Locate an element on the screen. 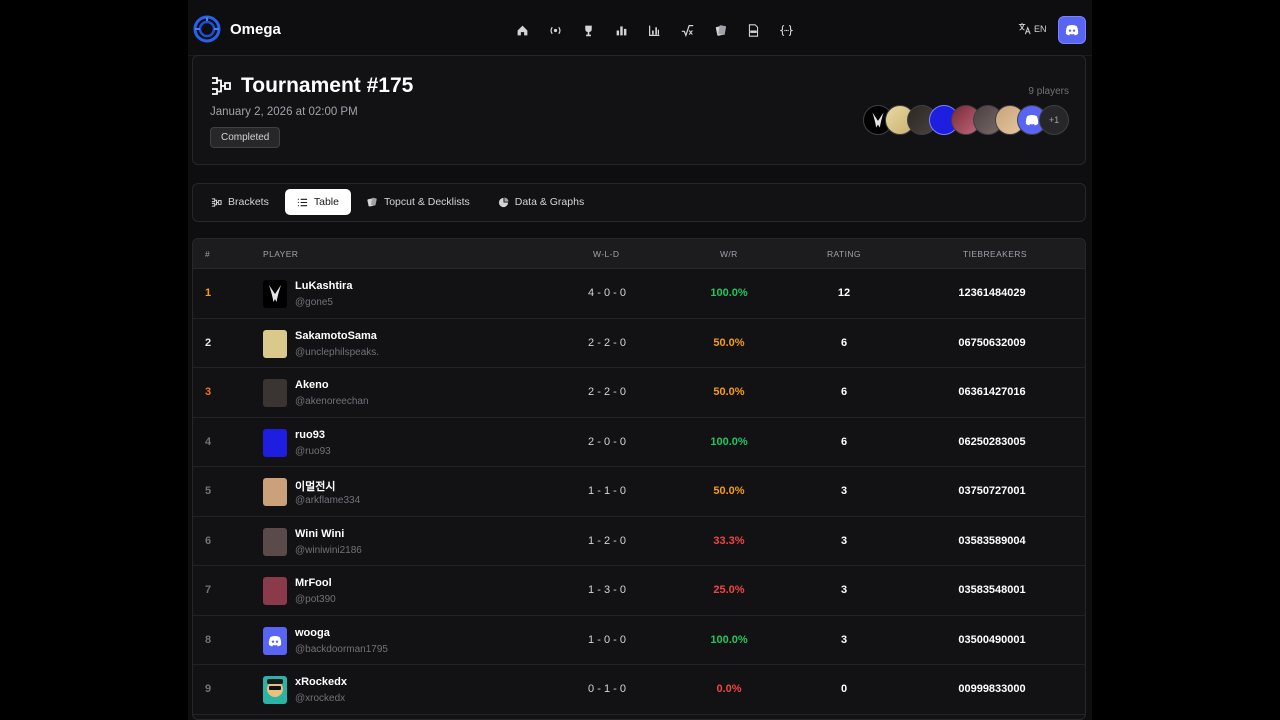 The height and width of the screenshot is (720, 1280). wld-cell: 1 - 3 - 0 is located at coordinates (607, 590).